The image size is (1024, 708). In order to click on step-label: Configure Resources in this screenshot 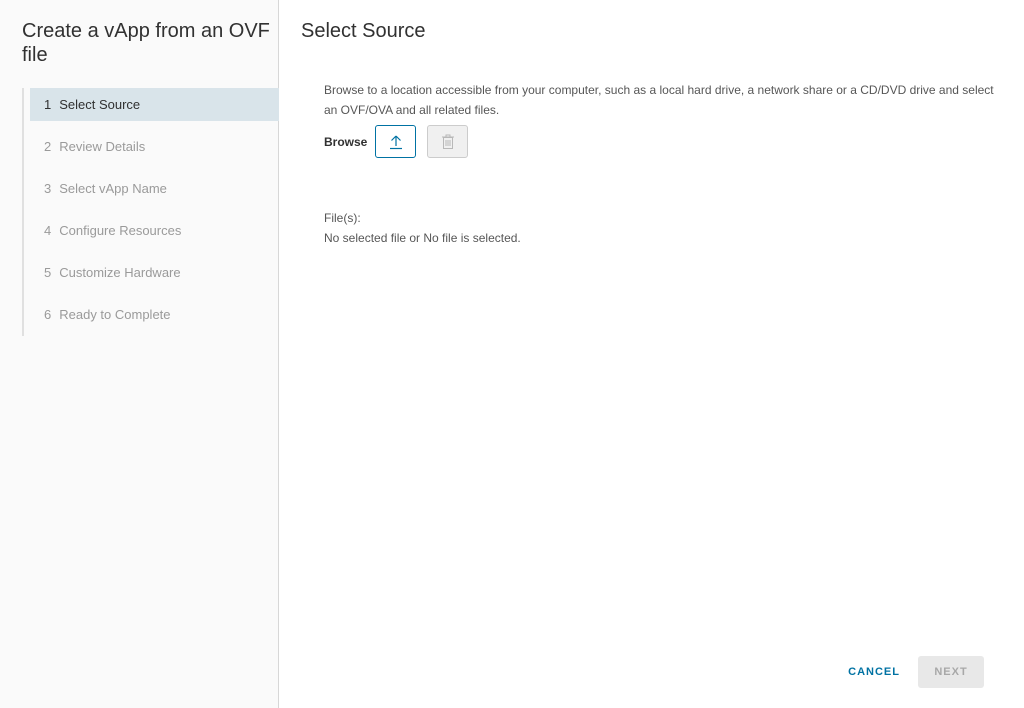, I will do `click(120, 230)`.